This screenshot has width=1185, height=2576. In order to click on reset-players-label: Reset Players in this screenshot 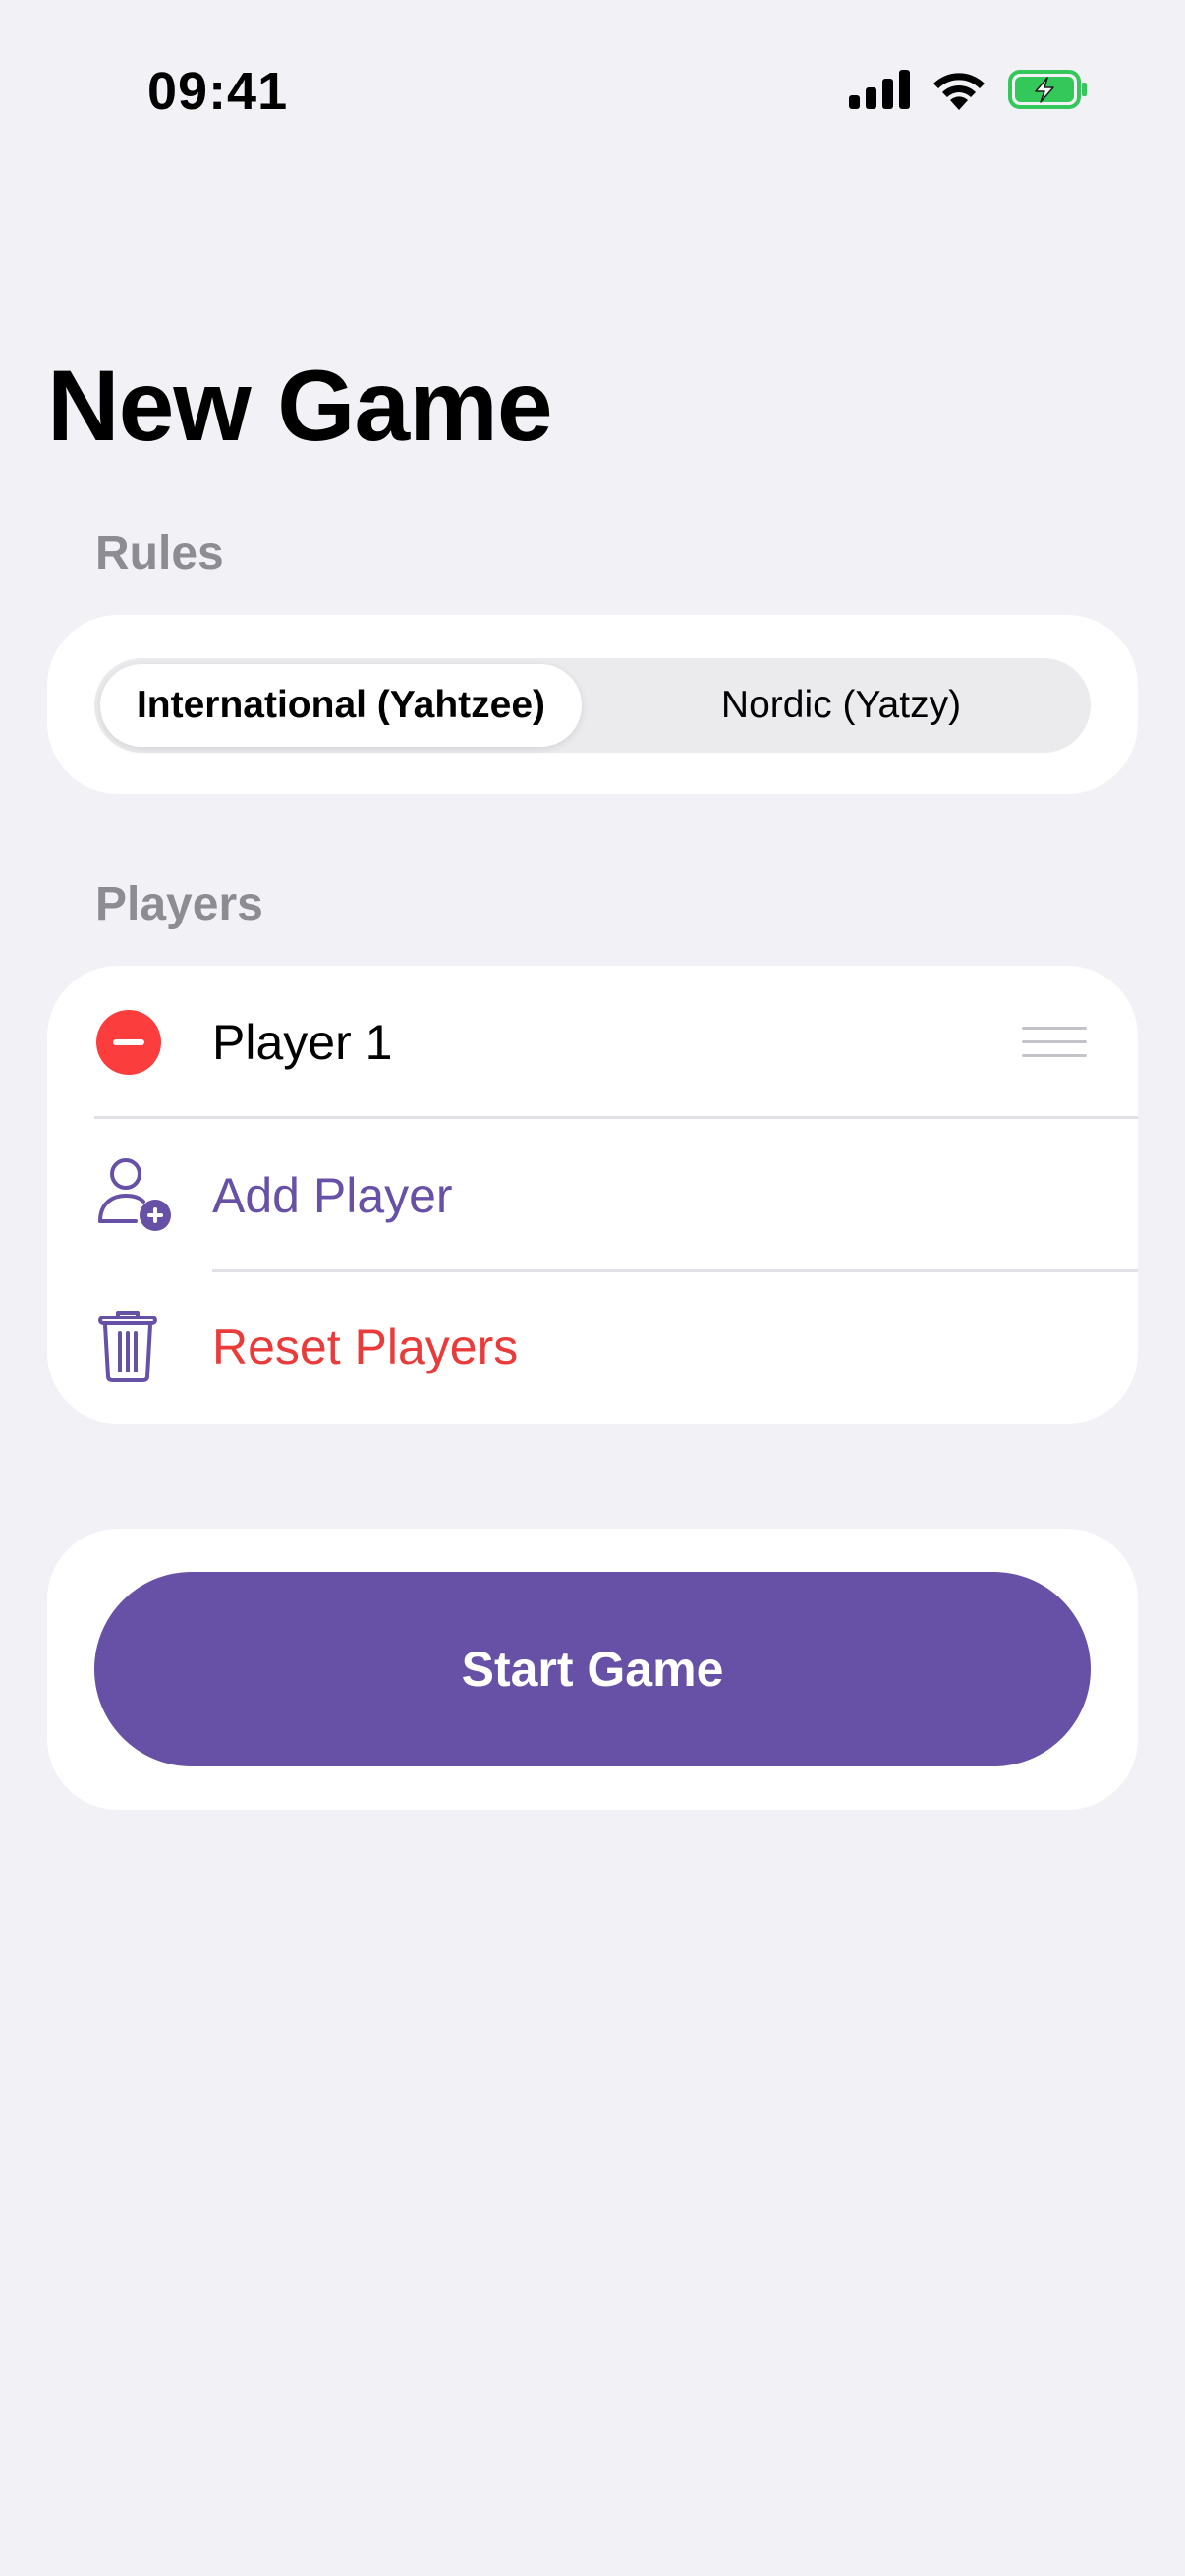, I will do `click(366, 1346)`.